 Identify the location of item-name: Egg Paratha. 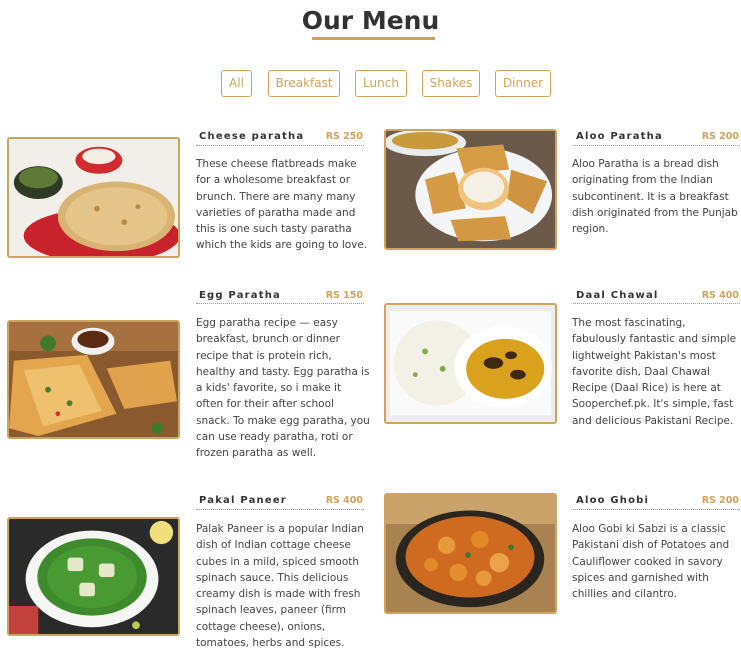
(240, 295).